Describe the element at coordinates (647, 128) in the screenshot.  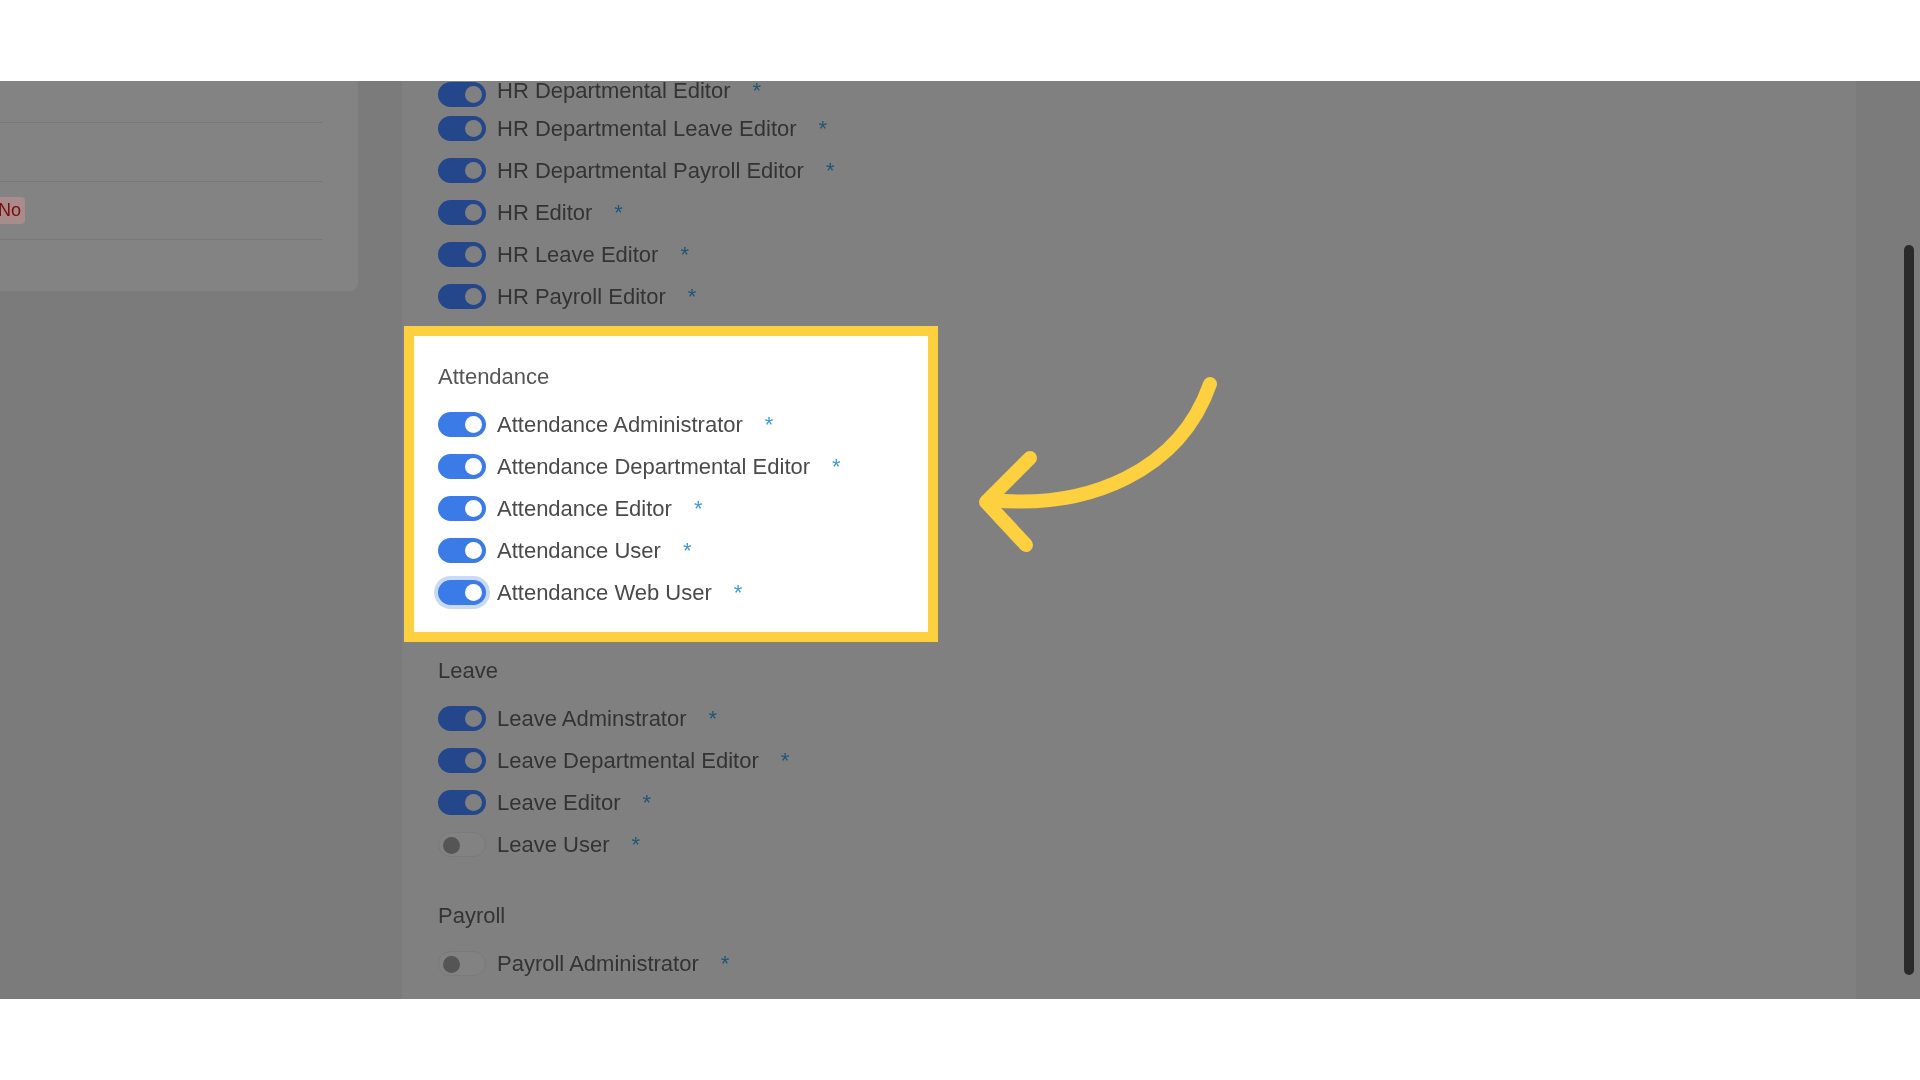
I see `role-label: HR Departmental Leave Editor` at that location.